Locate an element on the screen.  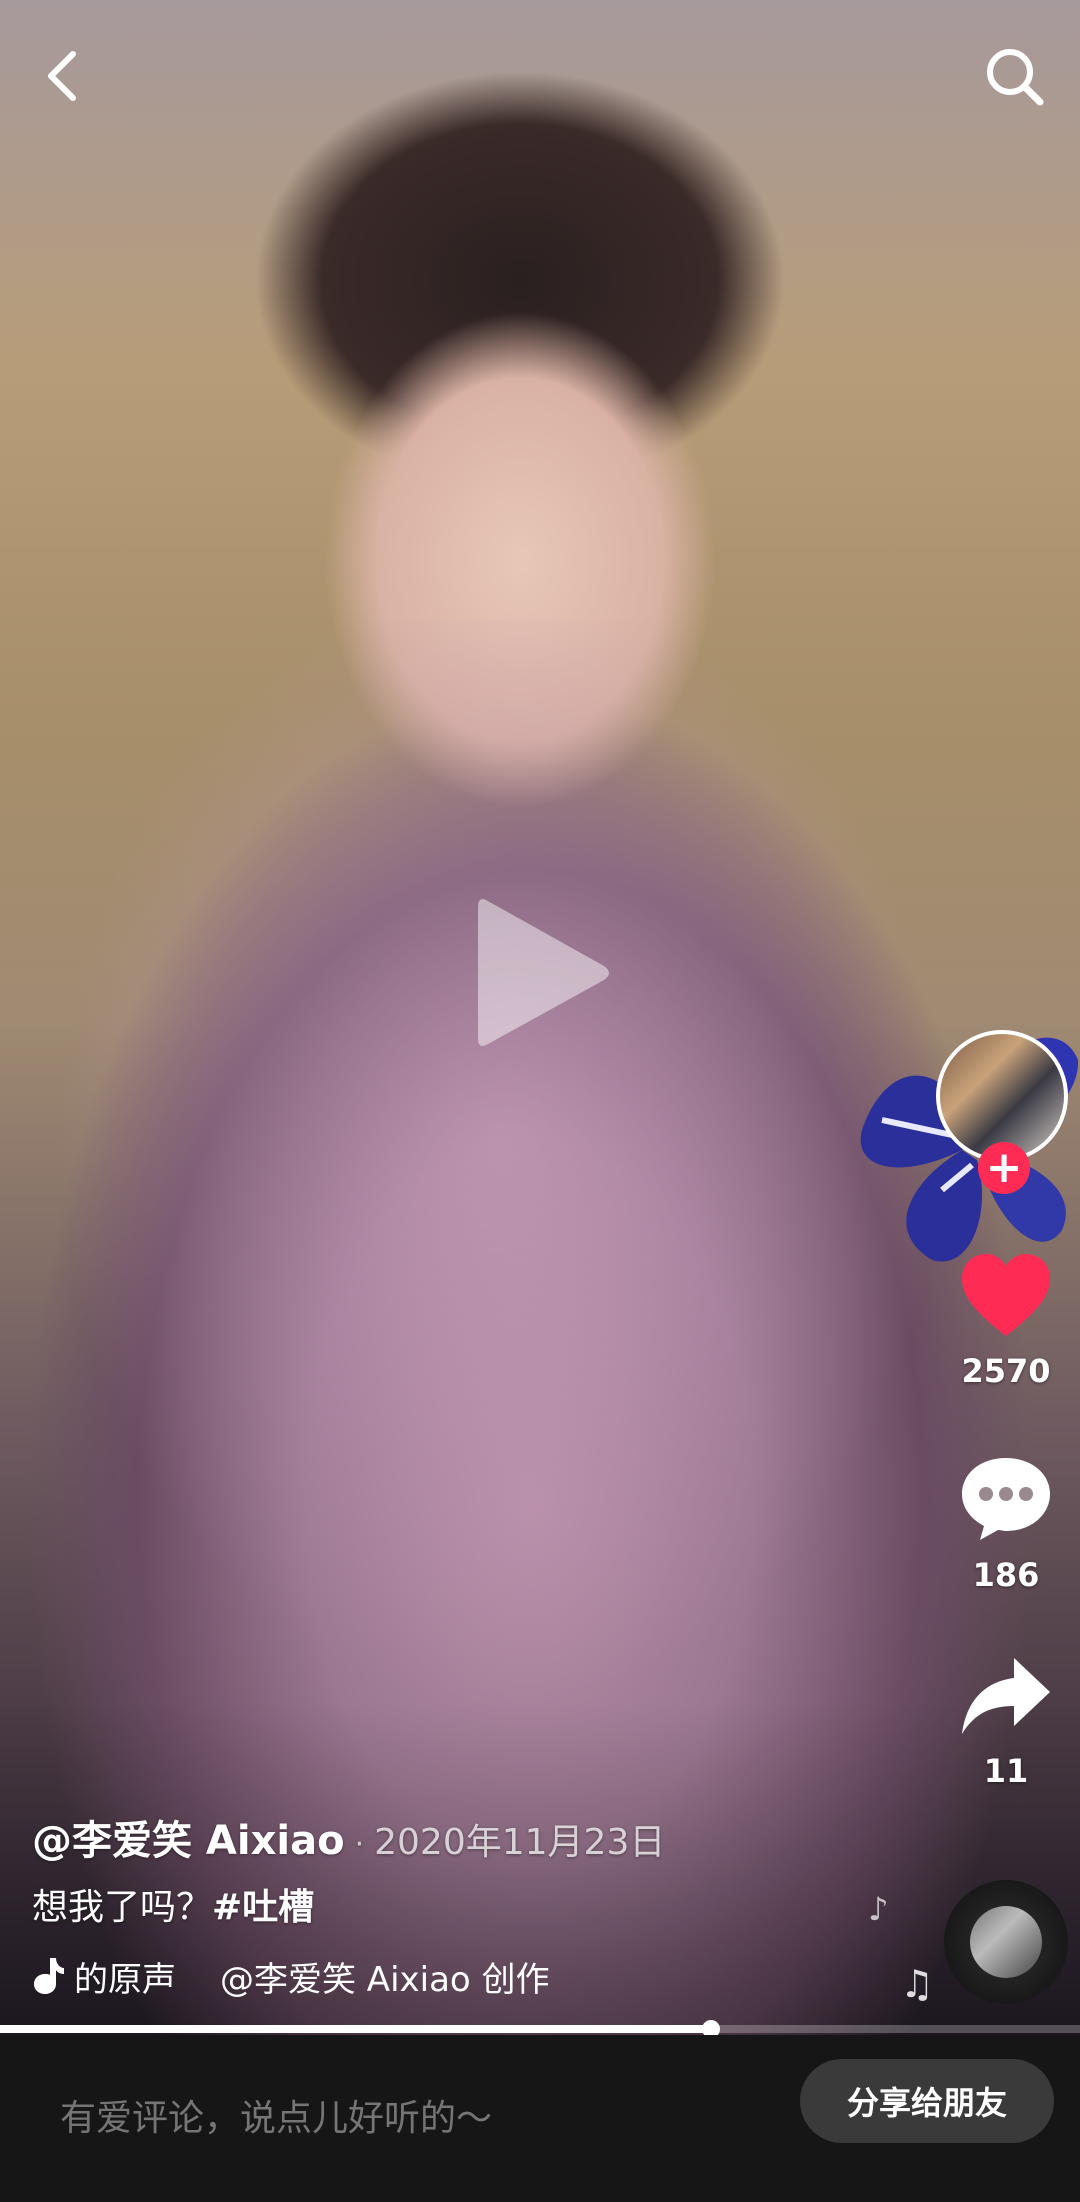
follow-plus-icon: + is located at coordinates (1004, 1168).